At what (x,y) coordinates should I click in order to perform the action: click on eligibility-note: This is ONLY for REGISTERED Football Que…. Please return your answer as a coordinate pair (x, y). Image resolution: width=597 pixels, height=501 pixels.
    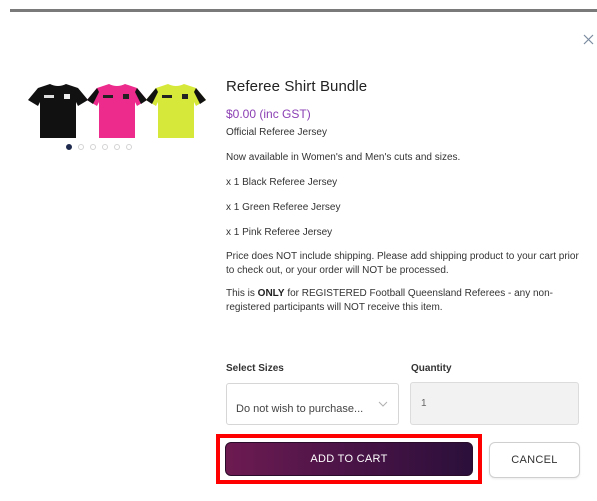
    Looking at the image, I should click on (406, 301).